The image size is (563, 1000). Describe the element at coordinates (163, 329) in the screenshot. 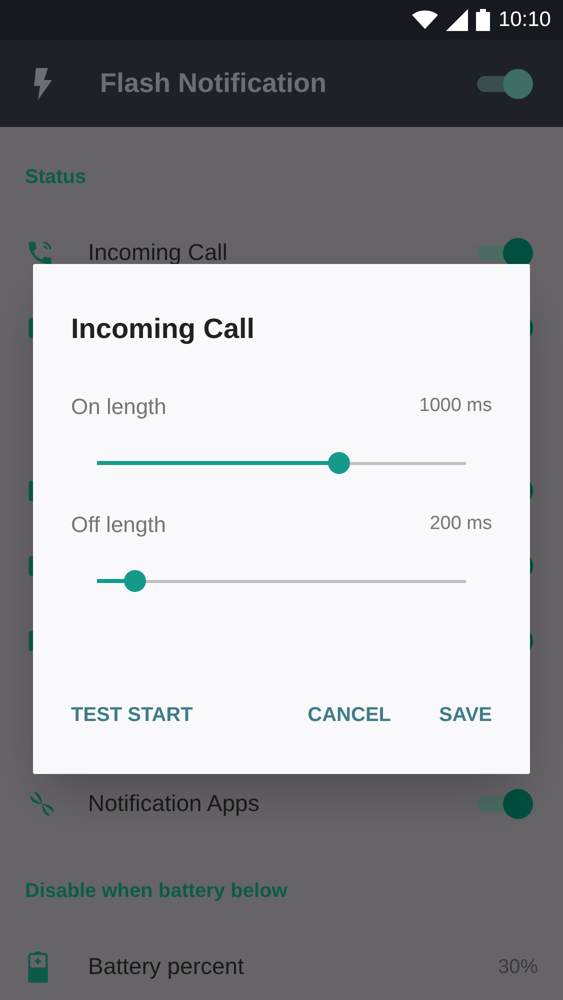

I see `dialog-title: Incoming Call` at that location.